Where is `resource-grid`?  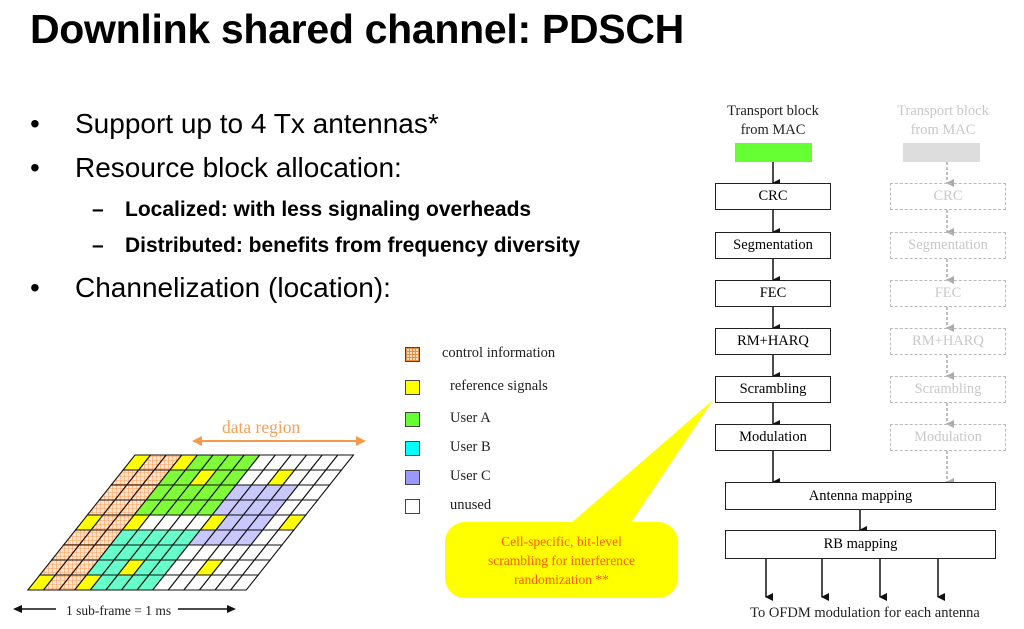
resource-grid is located at coordinates (190, 522).